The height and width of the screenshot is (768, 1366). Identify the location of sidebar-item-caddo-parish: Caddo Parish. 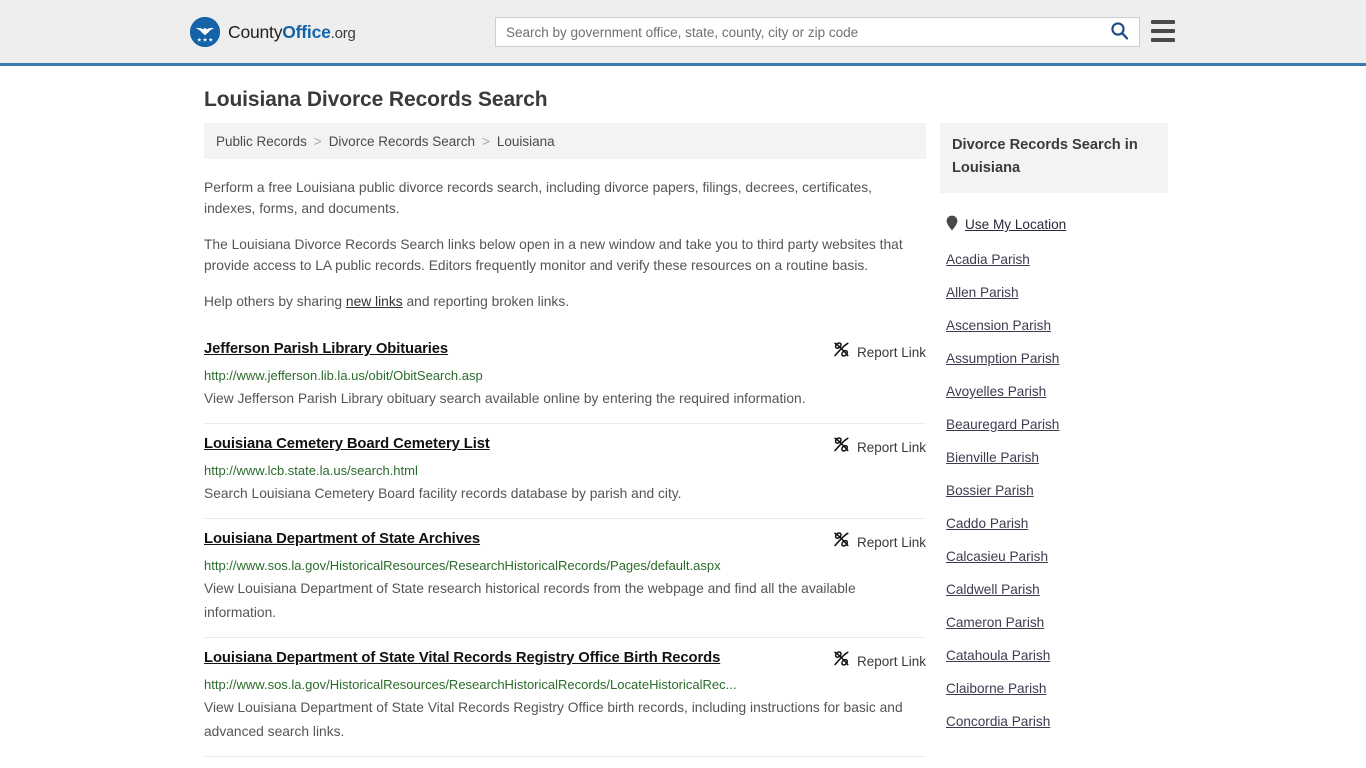
(1054, 523).